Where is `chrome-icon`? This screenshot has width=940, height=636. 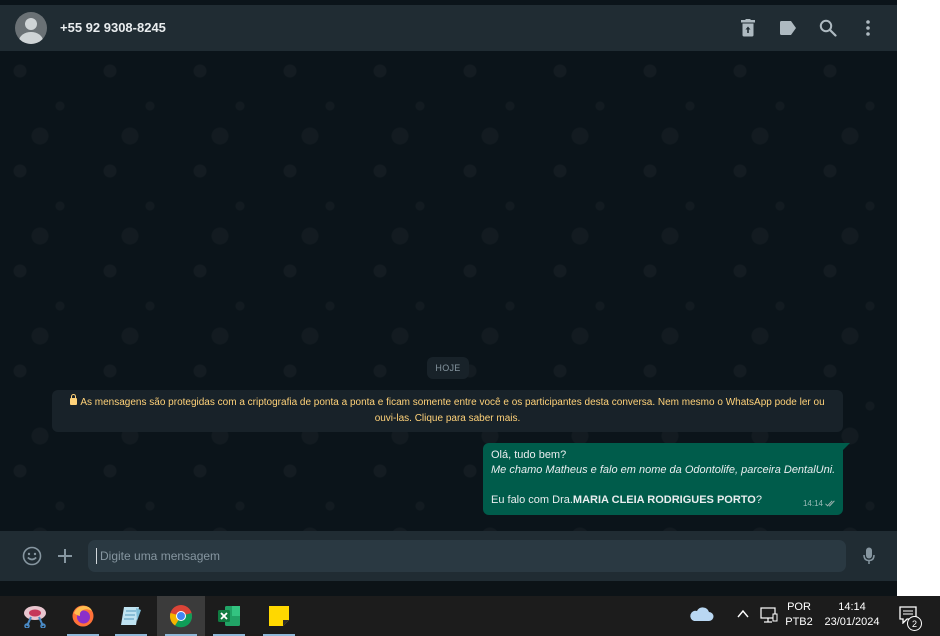 chrome-icon is located at coordinates (181, 616).